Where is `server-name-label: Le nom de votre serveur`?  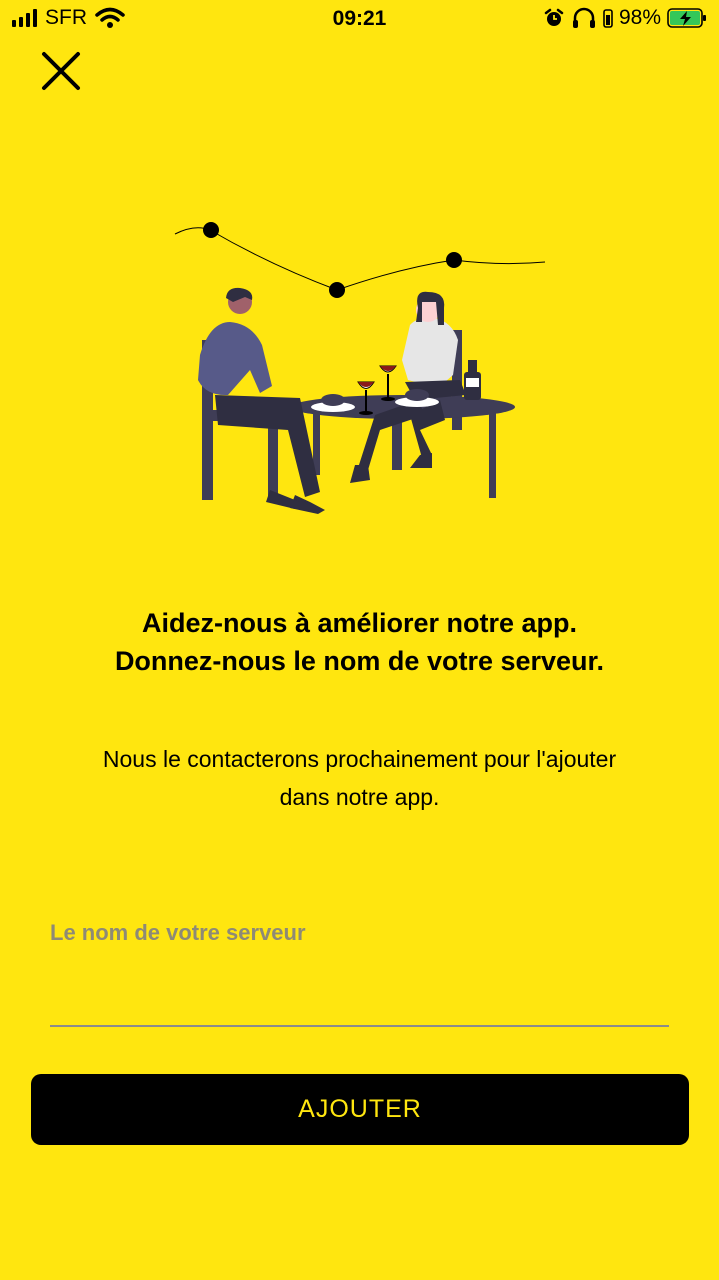 server-name-label: Le nom de votre serveur is located at coordinates (178, 932).